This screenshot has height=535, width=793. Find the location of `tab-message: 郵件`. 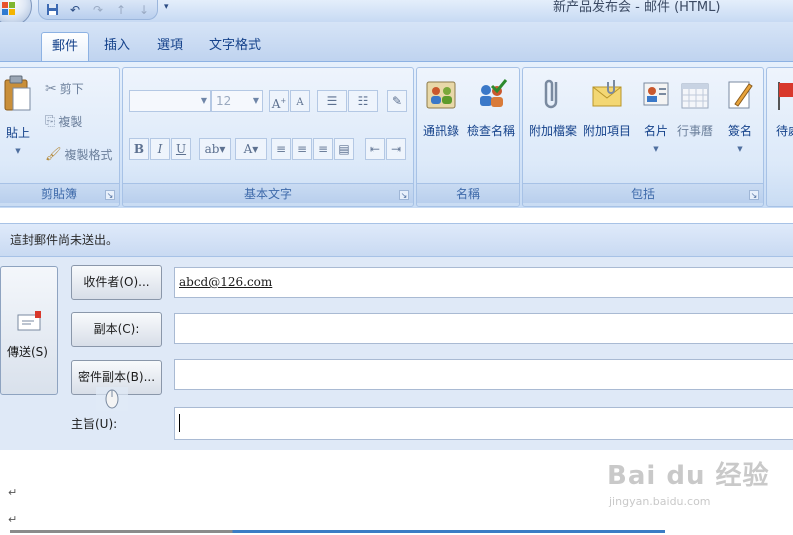

tab-message: 郵件 is located at coordinates (65, 47).